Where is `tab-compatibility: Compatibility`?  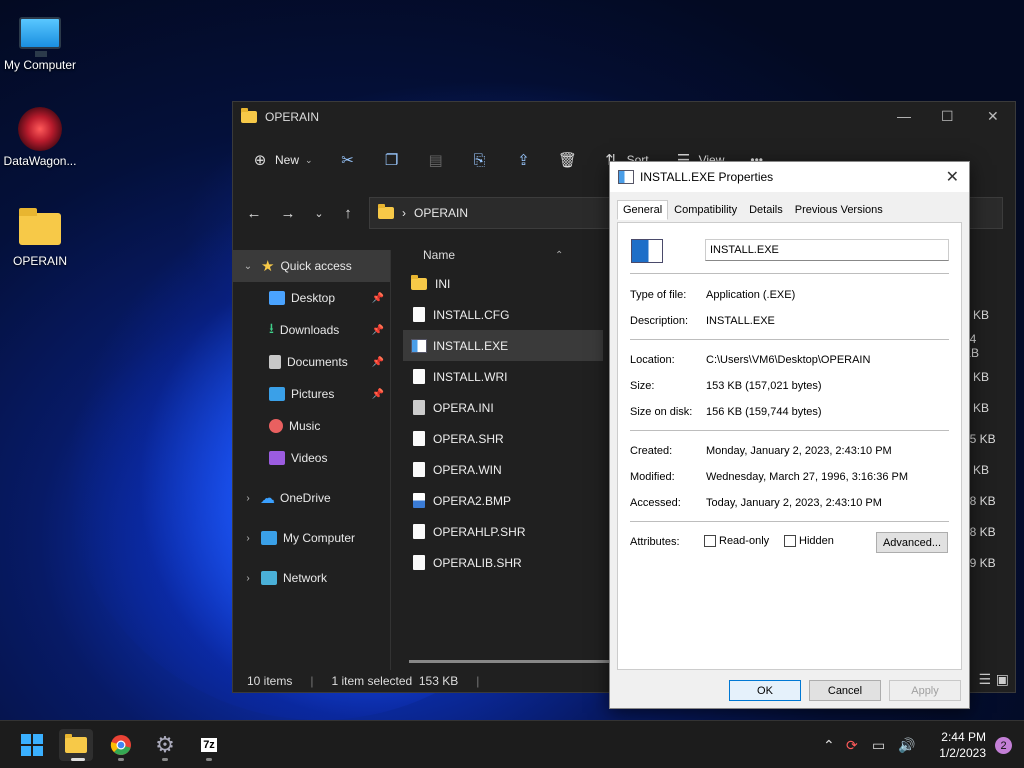 tab-compatibility: Compatibility is located at coordinates (705, 210).